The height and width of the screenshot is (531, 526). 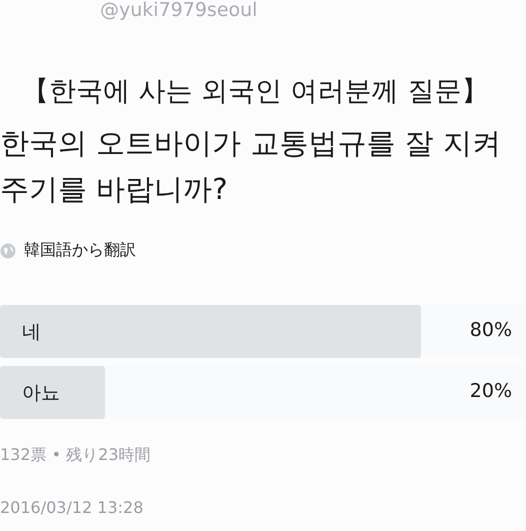 I want to click on option-percent: 20%, so click(x=491, y=391).